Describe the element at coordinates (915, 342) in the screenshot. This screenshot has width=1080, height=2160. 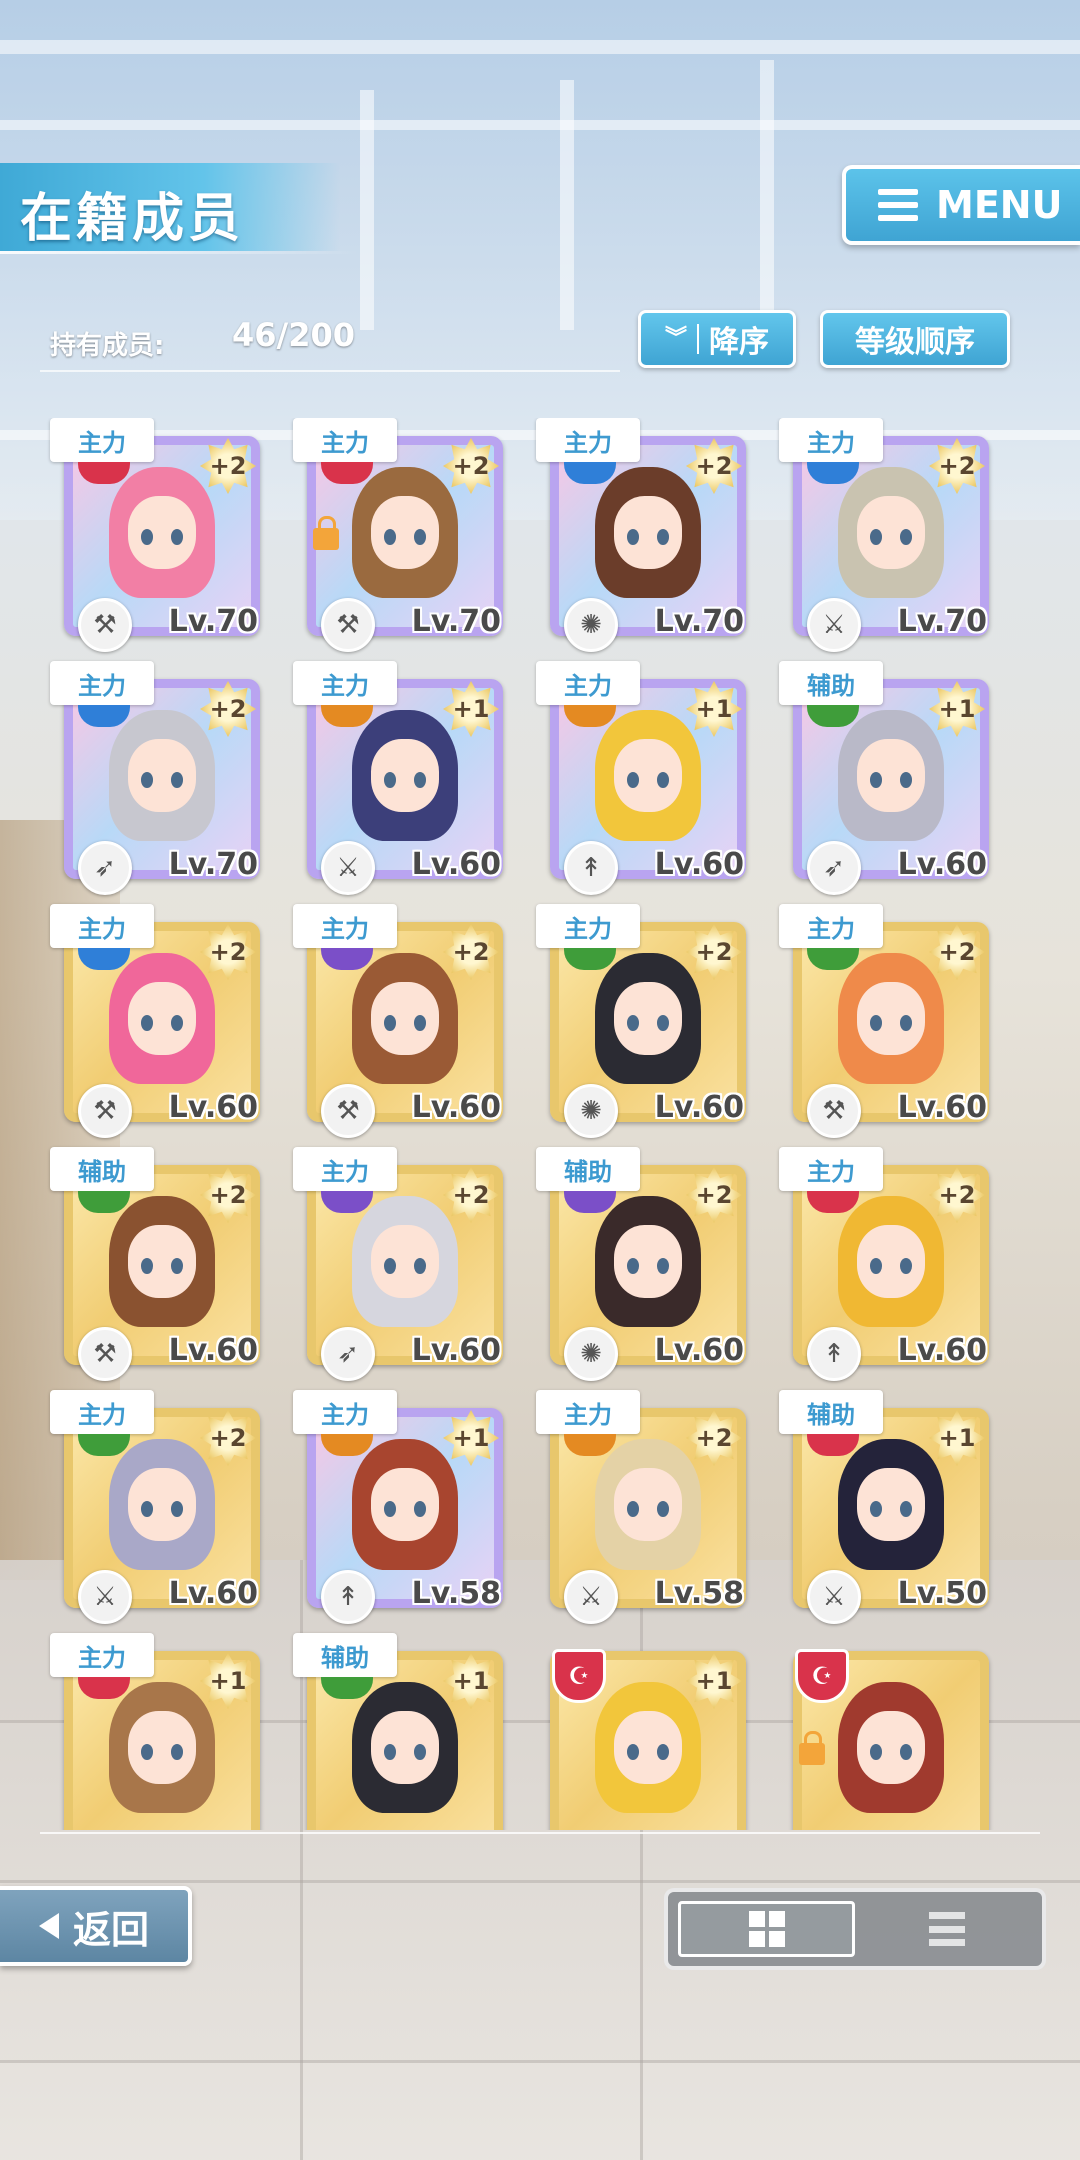
I see `sort-key-label: 等级顺序` at that location.